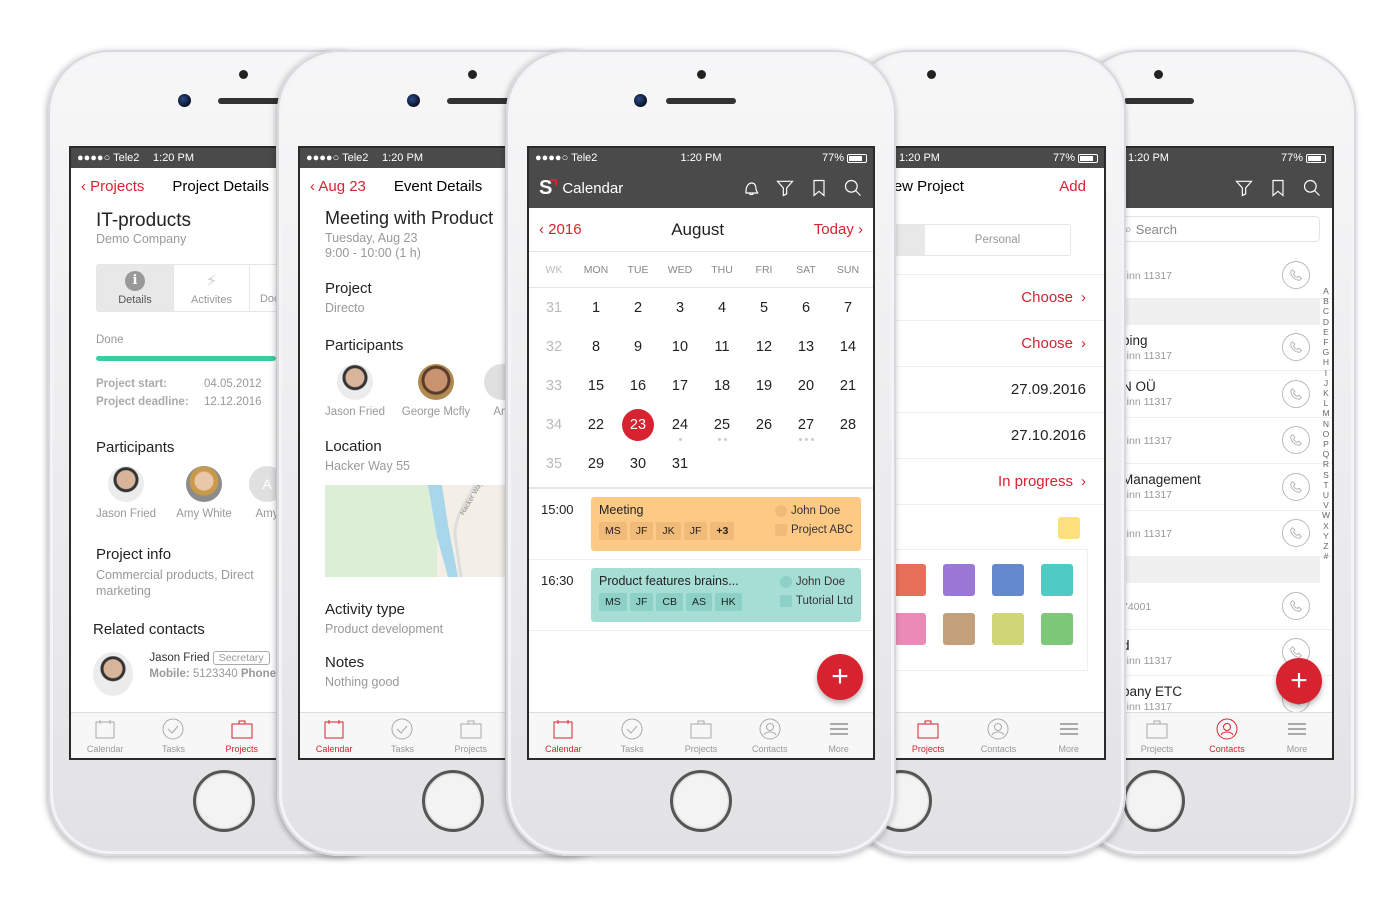 The width and height of the screenshot is (1400, 902). Describe the element at coordinates (848, 424) in the screenshot. I see `day-cell: 28` at that location.